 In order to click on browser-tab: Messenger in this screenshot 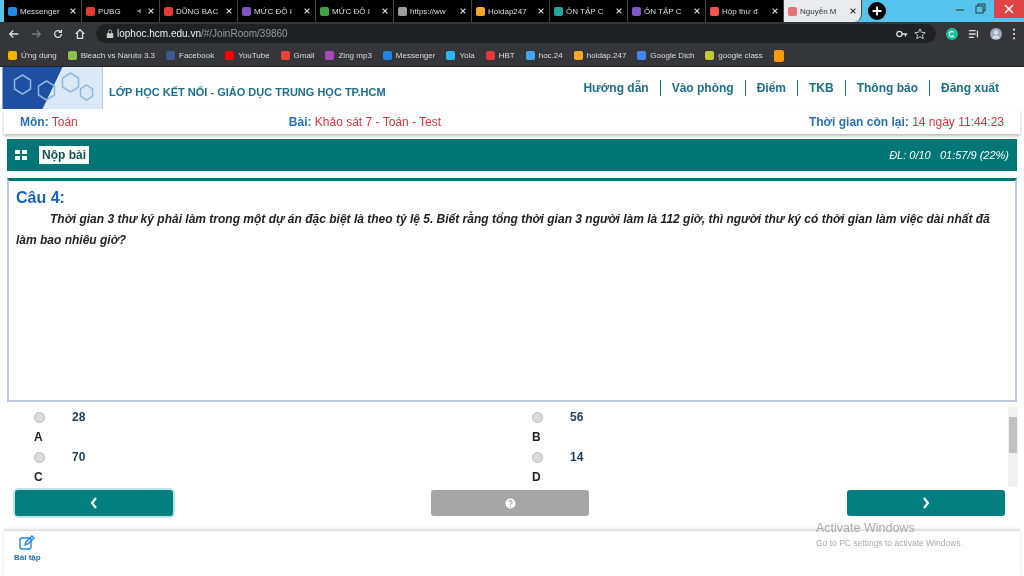, I will do `click(43, 11)`.